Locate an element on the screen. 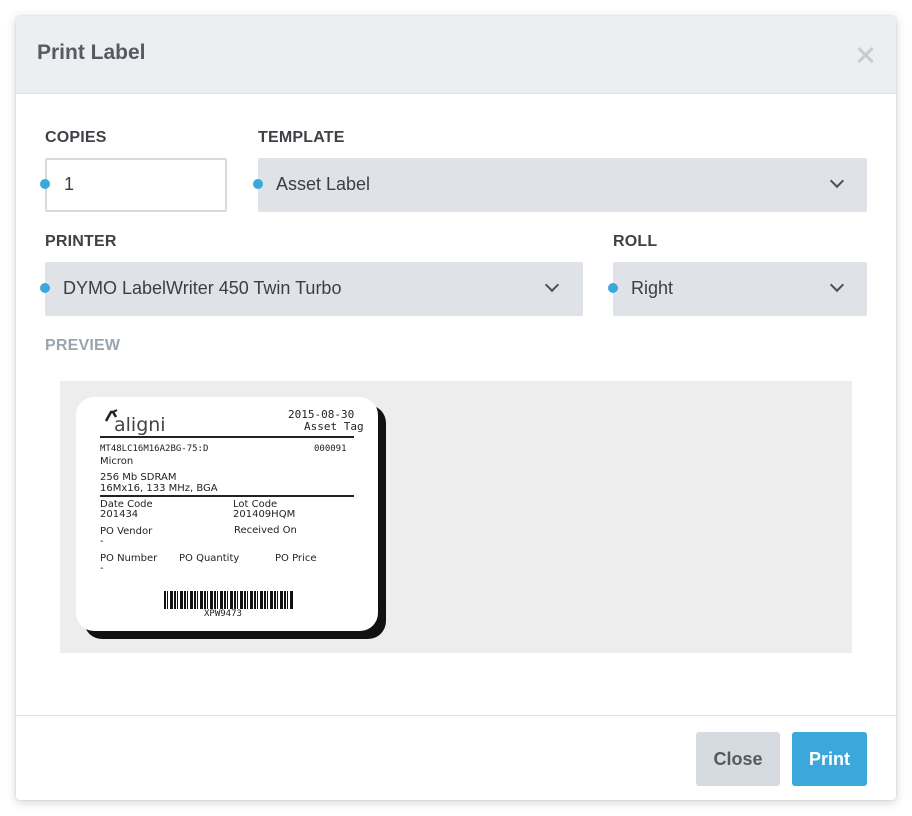  preview-label: PREVIEW is located at coordinates (83, 345).